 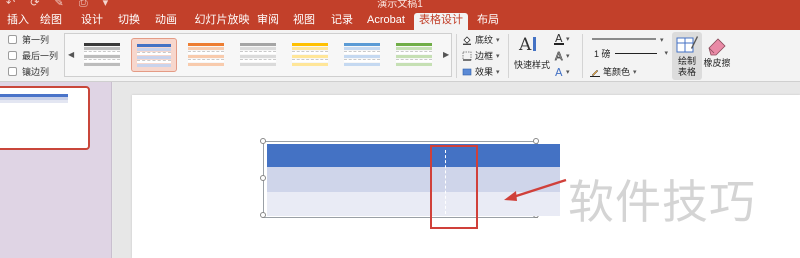 I want to click on tab-transitions: 切换, so click(x=129, y=21).